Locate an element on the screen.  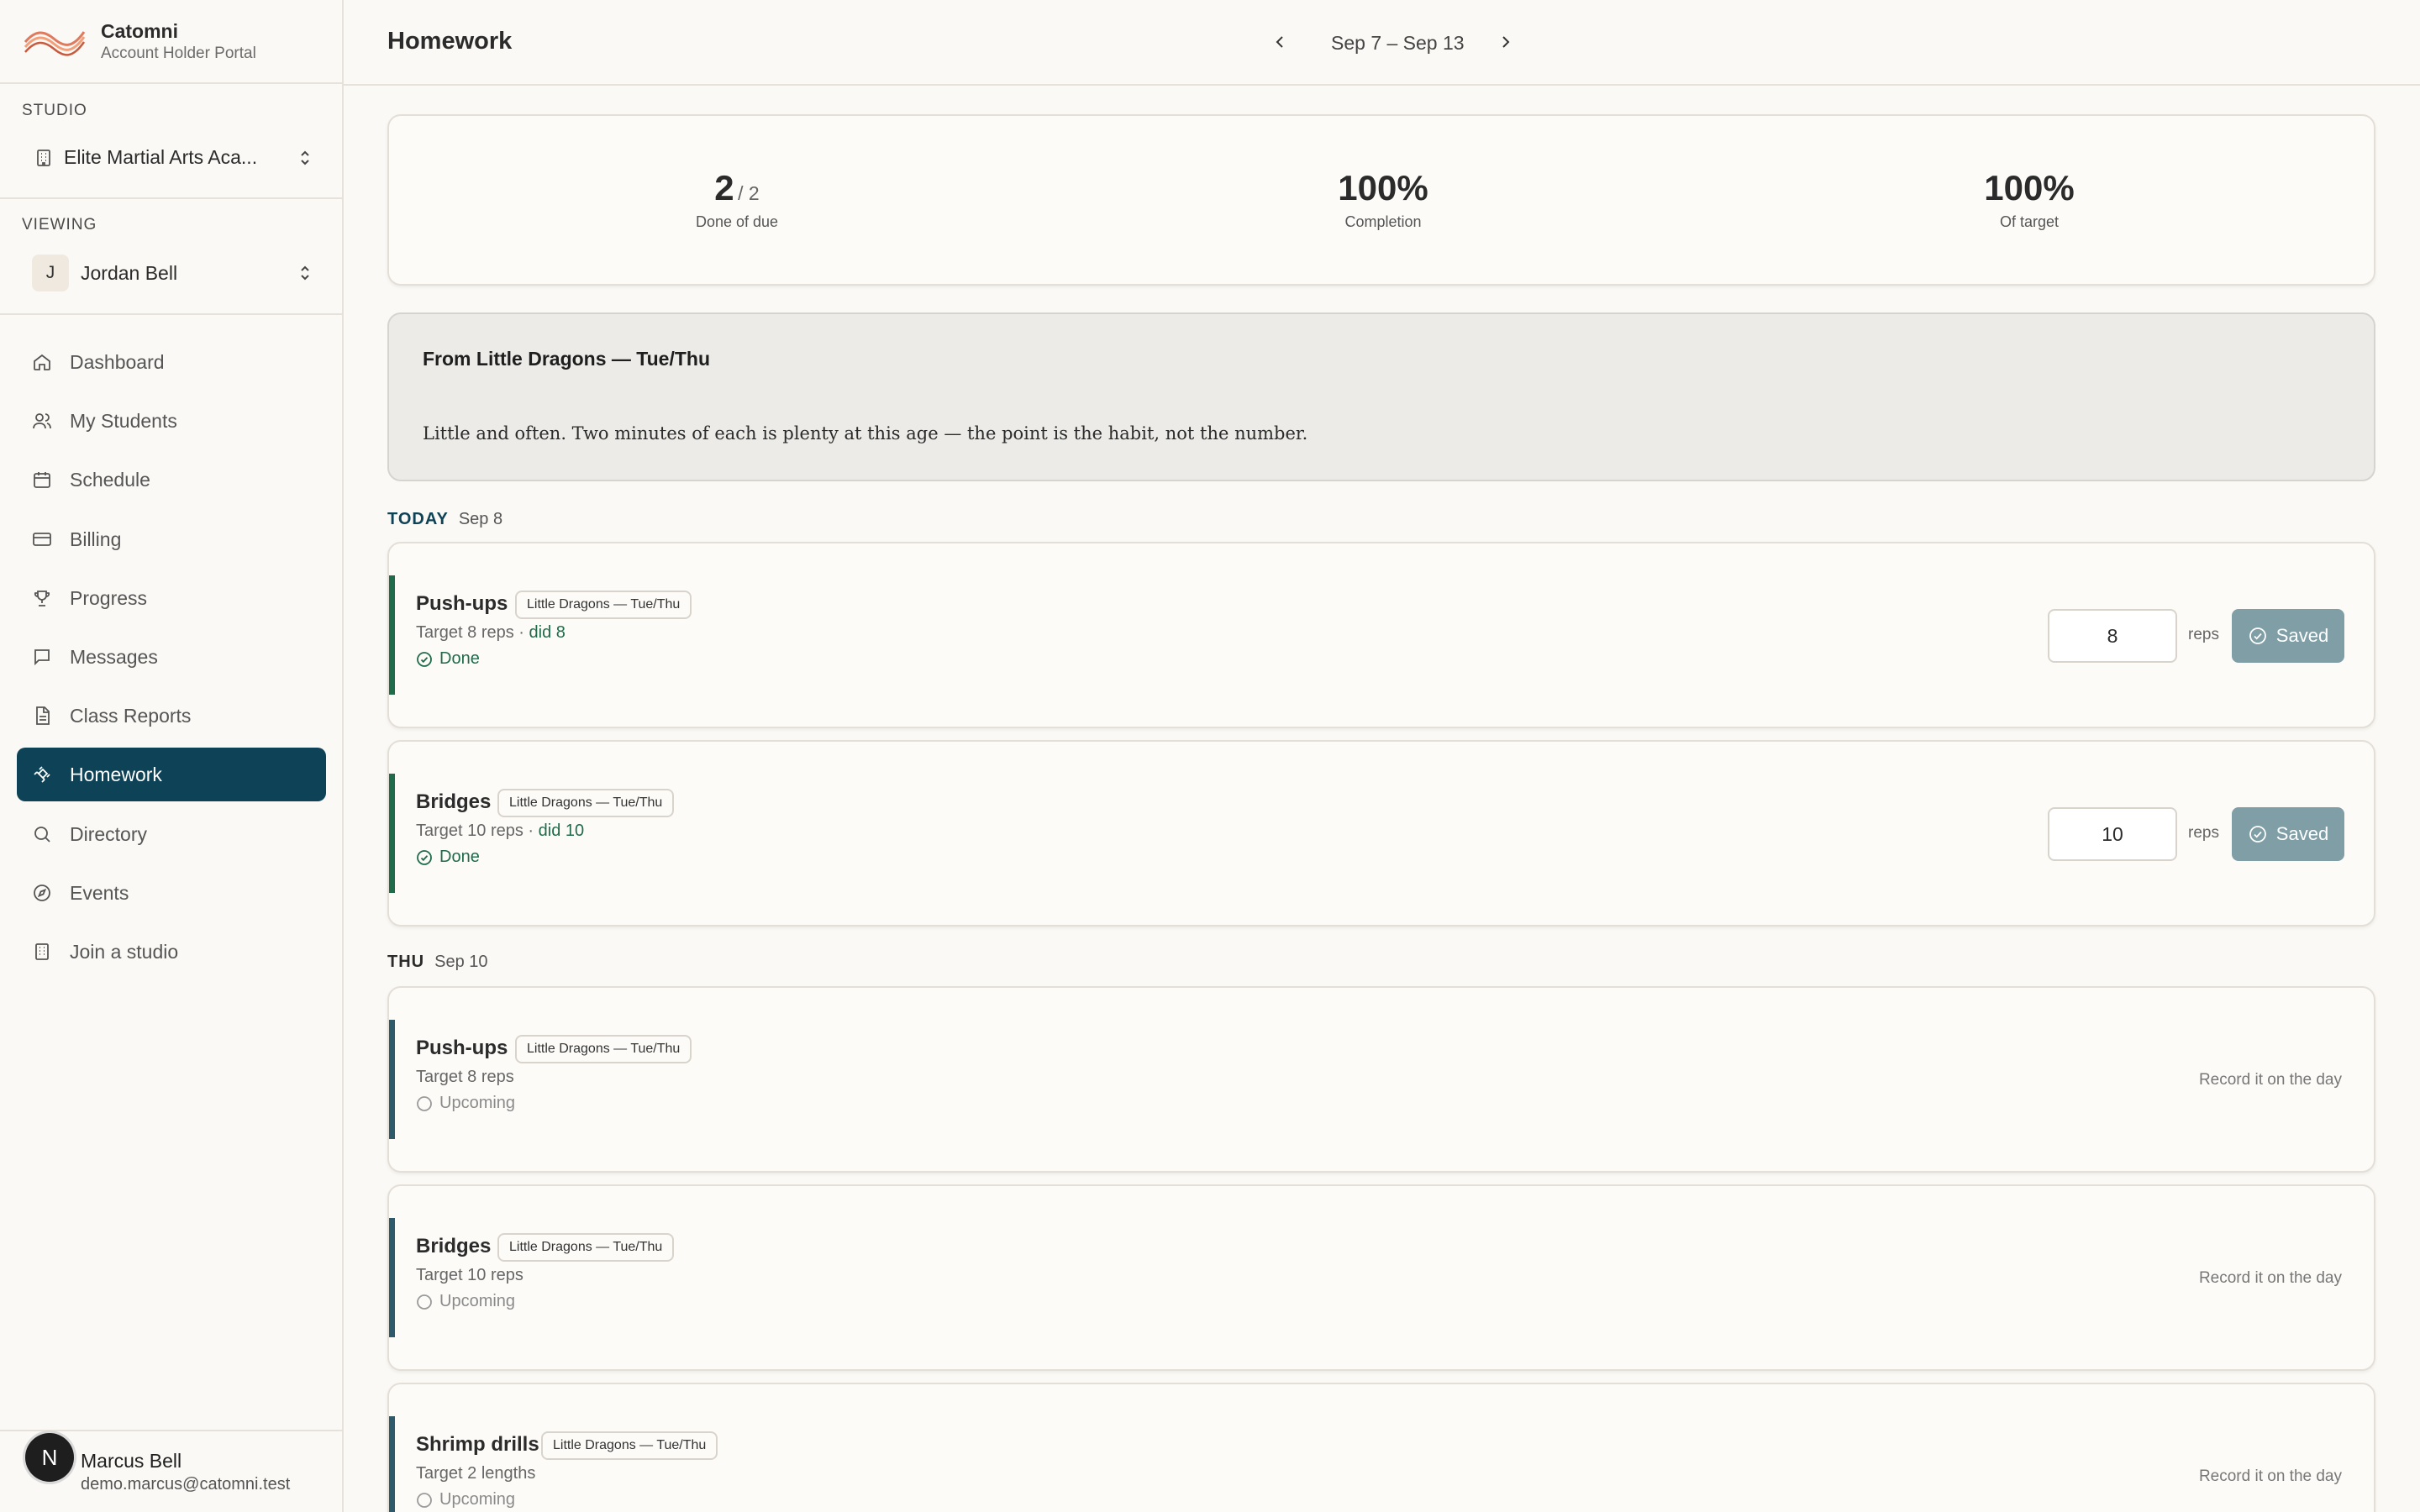
chevron-updown-icon is located at coordinates (305, 273).